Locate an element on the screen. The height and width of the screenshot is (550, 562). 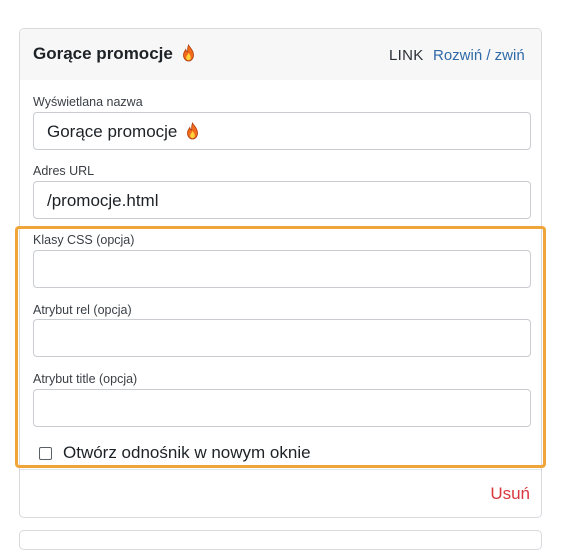
rel-label: Atrybut rel (opcja) is located at coordinates (82, 310).